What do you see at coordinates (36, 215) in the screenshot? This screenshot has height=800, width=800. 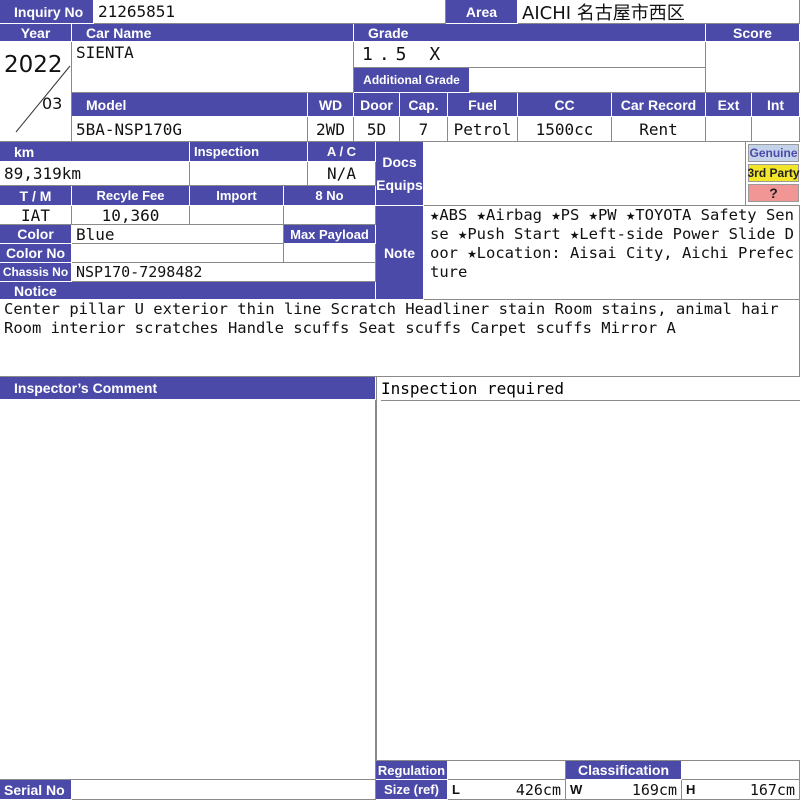 I see `tm-value: IAT` at bounding box center [36, 215].